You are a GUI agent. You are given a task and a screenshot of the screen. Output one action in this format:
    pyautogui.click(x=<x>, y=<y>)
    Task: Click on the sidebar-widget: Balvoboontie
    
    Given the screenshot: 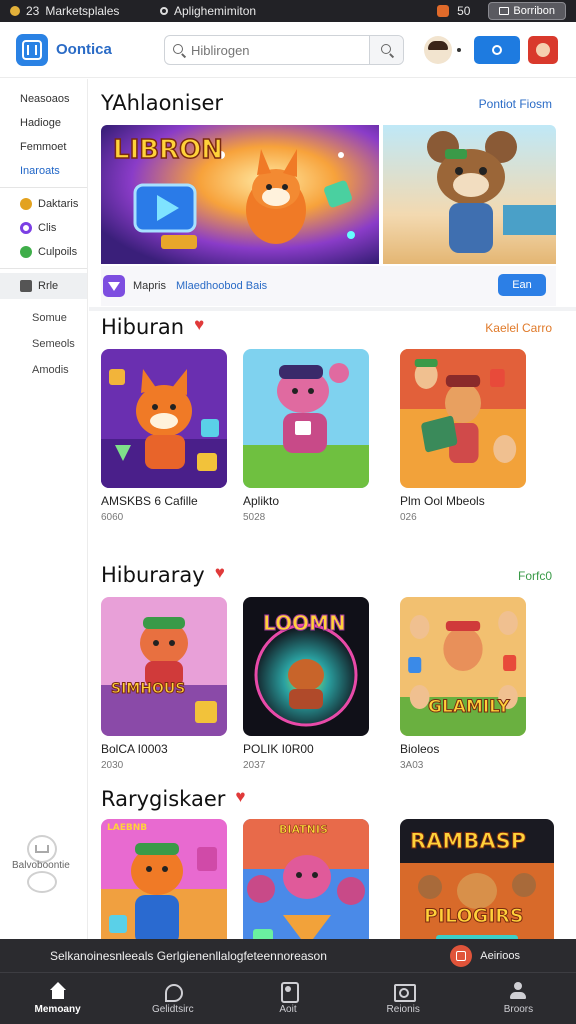 What is the action you would take?
    pyautogui.click(x=41, y=864)
    